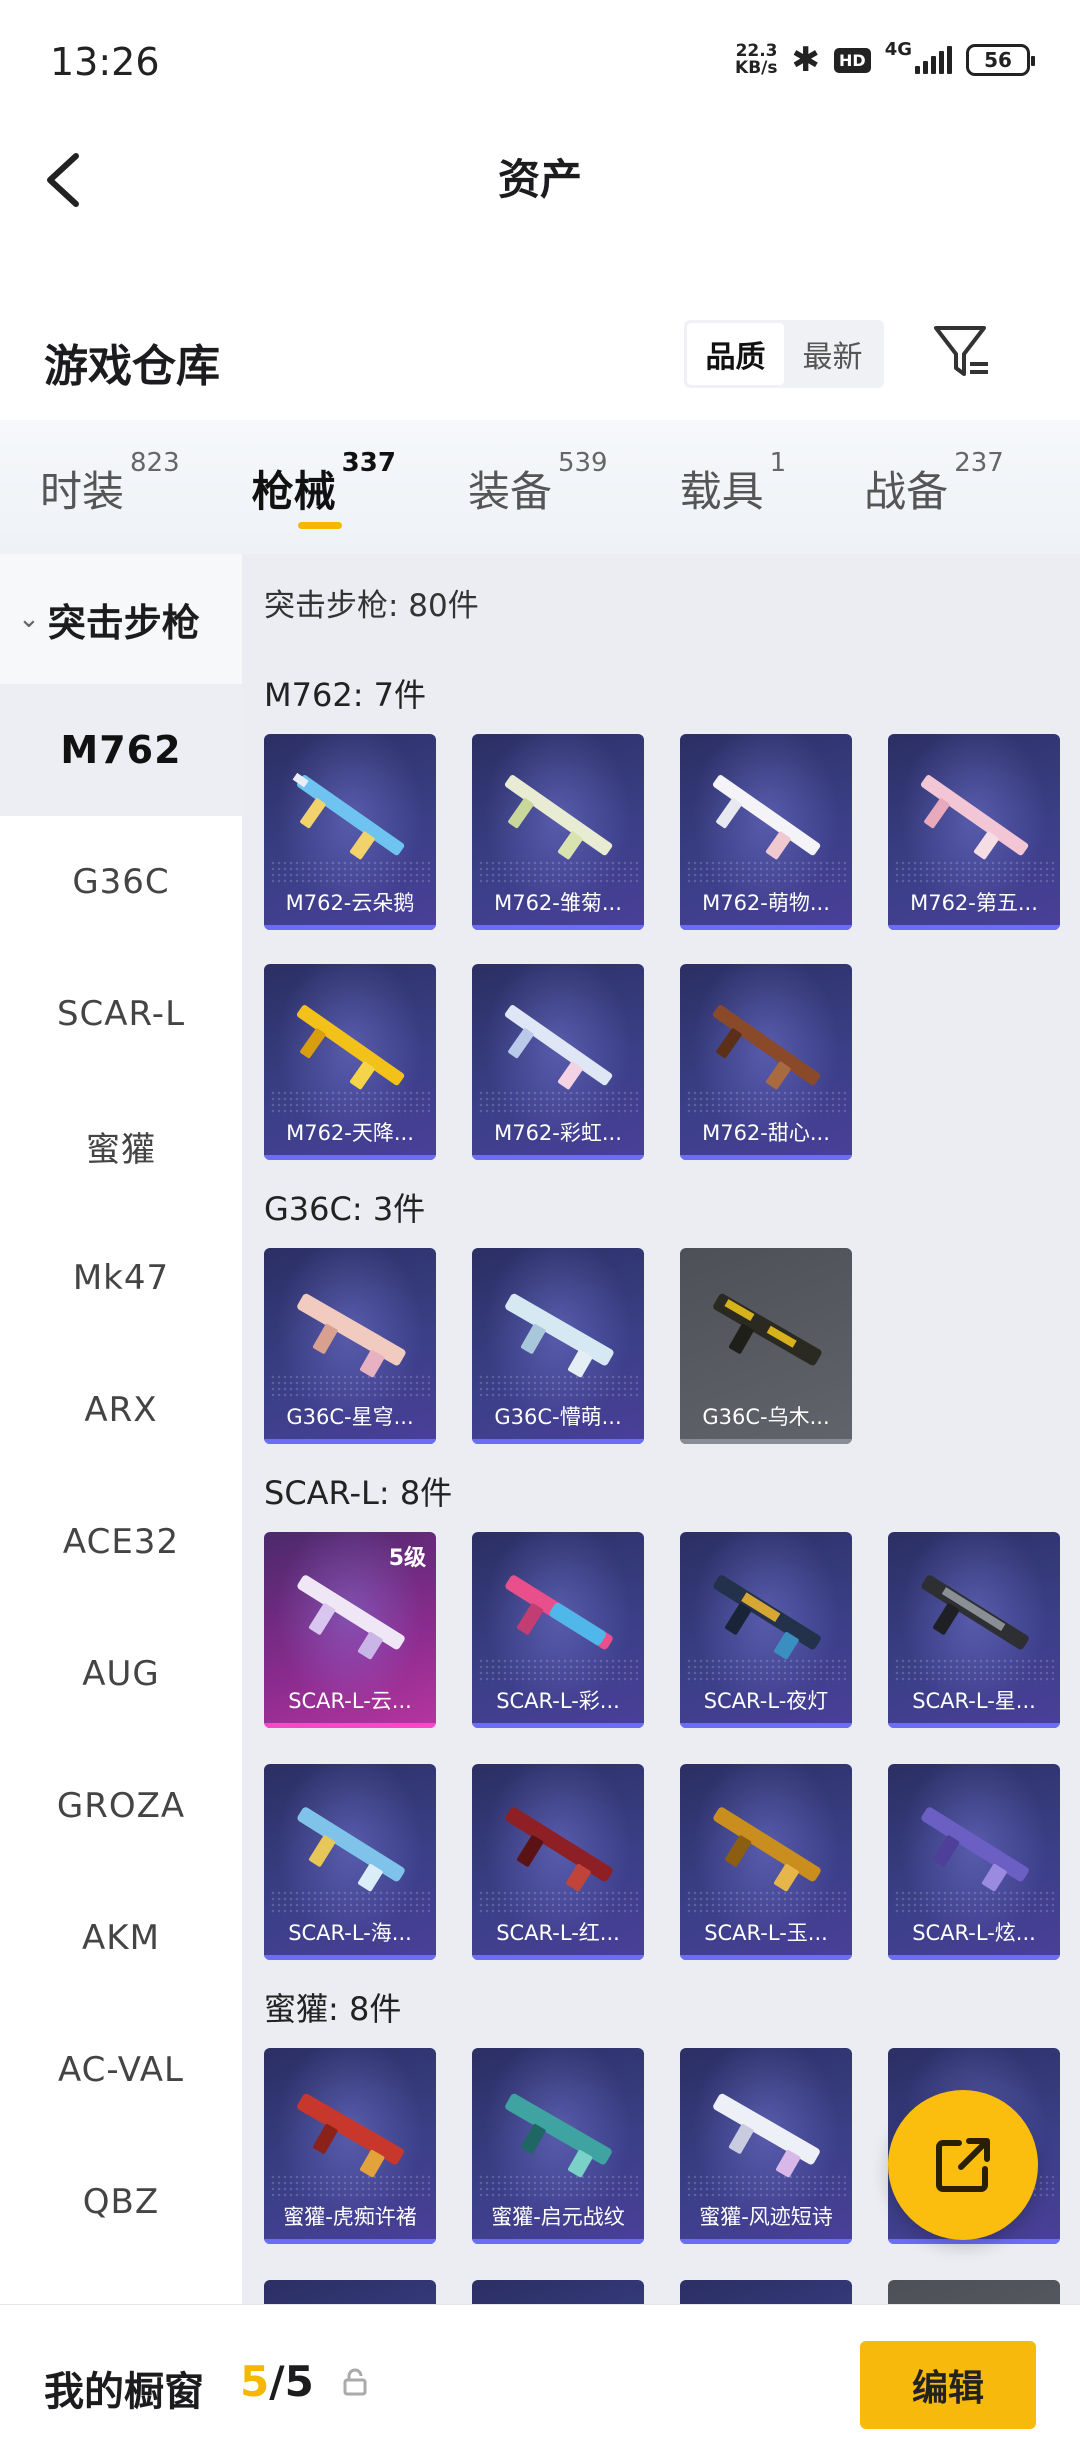  What do you see at coordinates (345, 695) in the screenshot?
I see `section-title-m762: M762: 7件` at bounding box center [345, 695].